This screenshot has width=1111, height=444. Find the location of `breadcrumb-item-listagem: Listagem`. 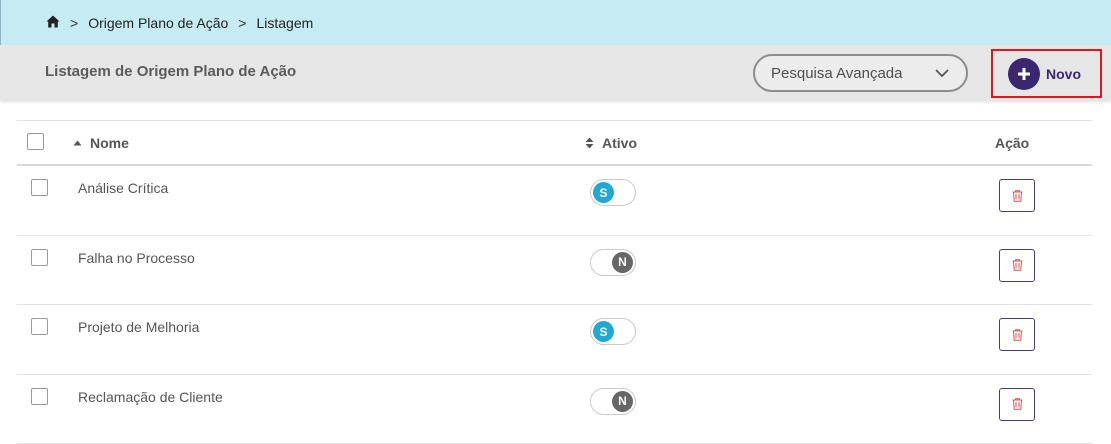

breadcrumb-item-listagem: Listagem is located at coordinates (285, 22).